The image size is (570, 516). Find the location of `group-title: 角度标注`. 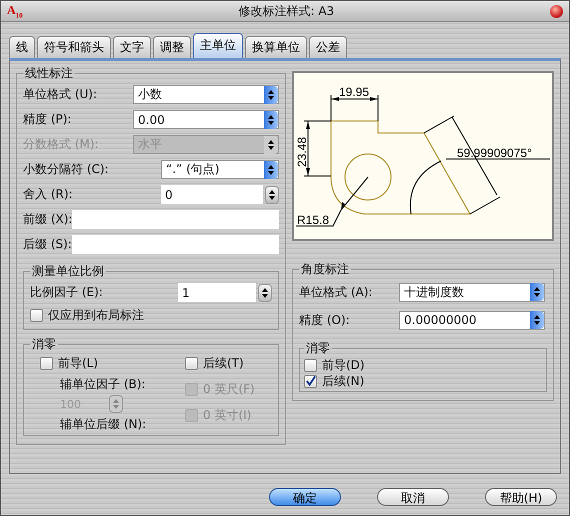

group-title: 角度标注 is located at coordinates (325, 269).